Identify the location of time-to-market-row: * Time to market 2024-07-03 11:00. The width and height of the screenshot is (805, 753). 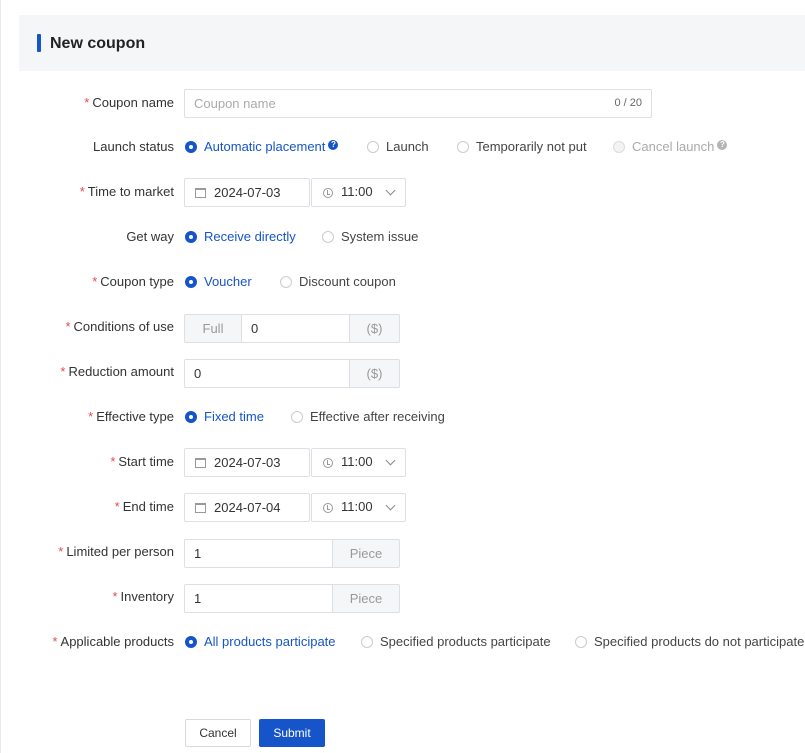
(402, 192).